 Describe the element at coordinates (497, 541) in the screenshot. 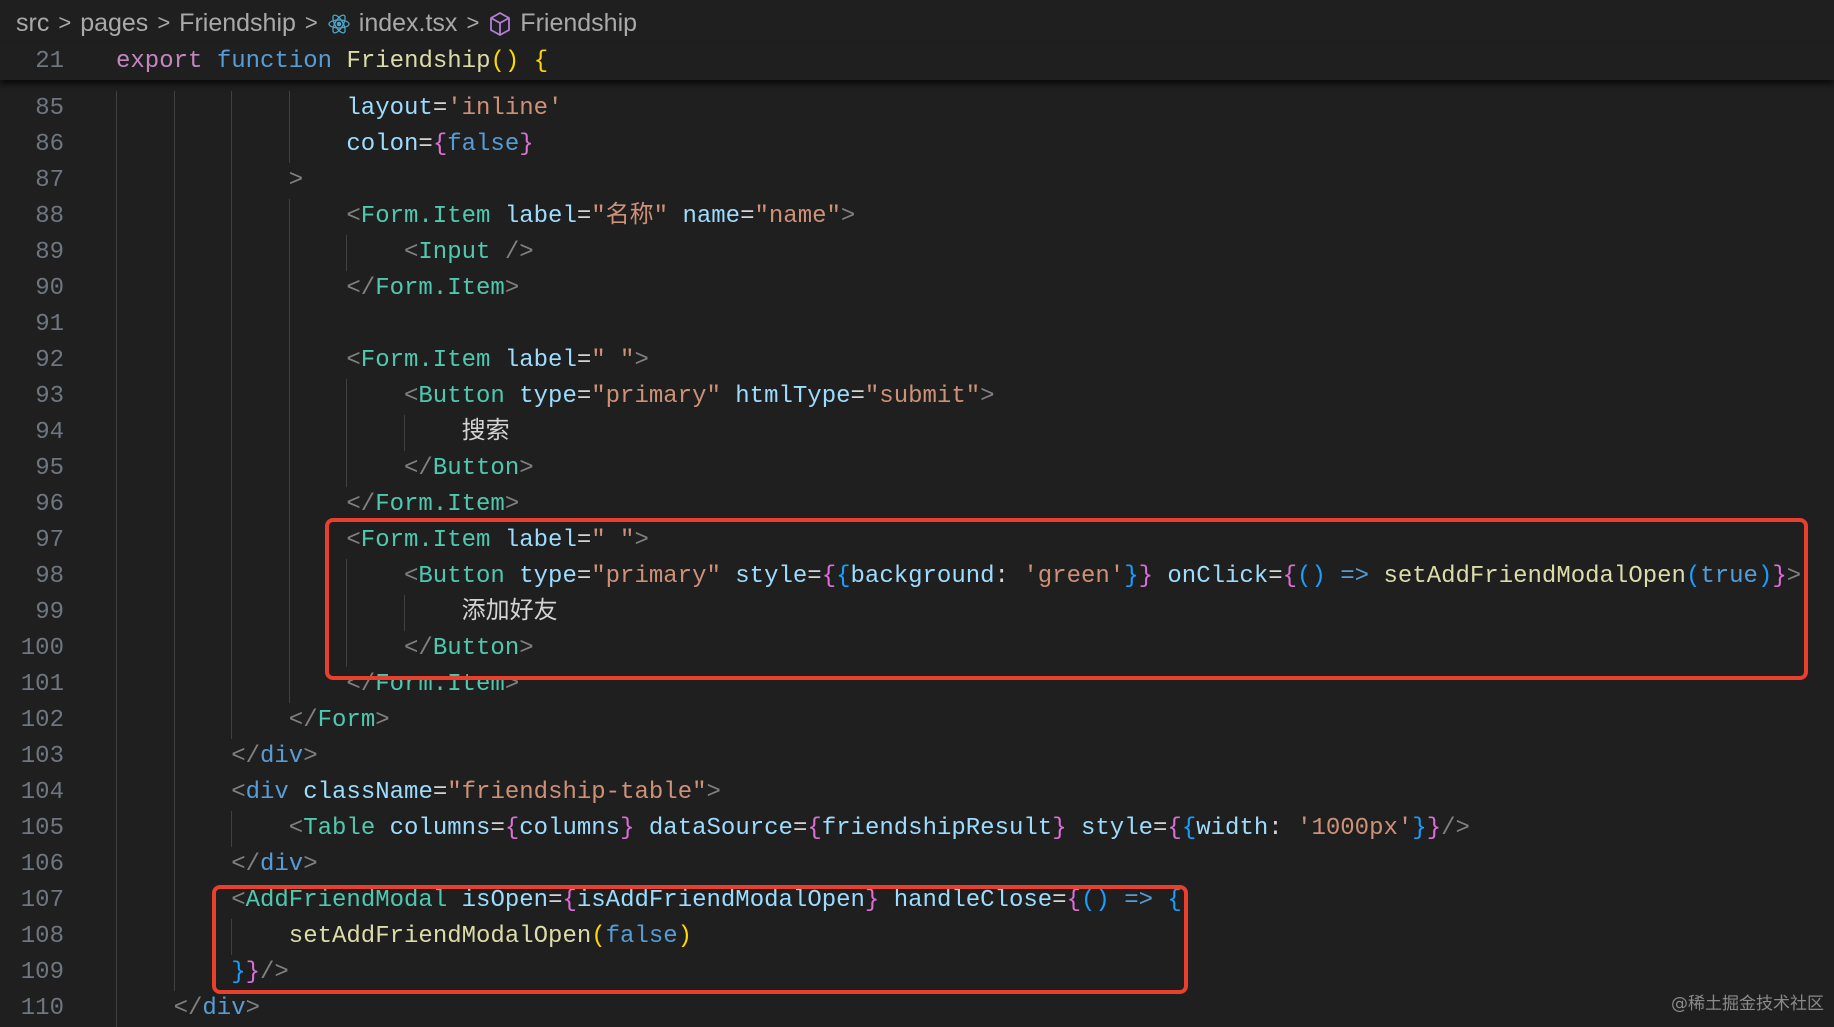

I see `code-text: <Form.Item label=" ">` at that location.